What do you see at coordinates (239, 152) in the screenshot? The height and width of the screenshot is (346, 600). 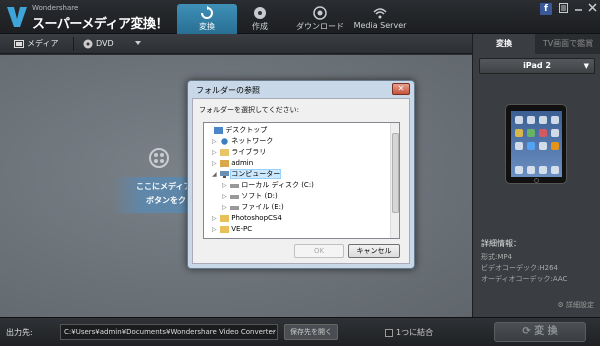 I see `tree-item-library: ▷ ライブラリ` at bounding box center [239, 152].